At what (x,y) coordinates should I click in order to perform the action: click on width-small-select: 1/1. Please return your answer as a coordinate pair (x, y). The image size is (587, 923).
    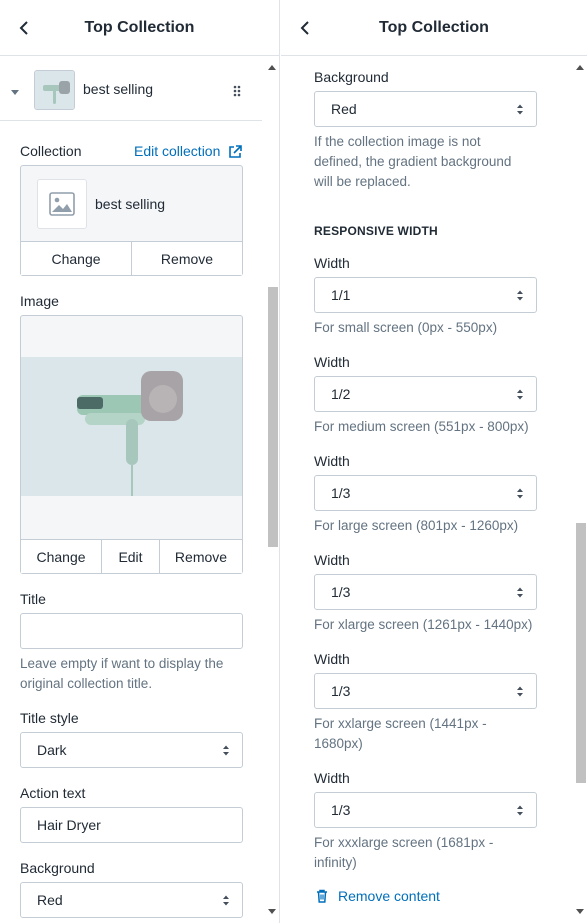
    Looking at the image, I should click on (425, 295).